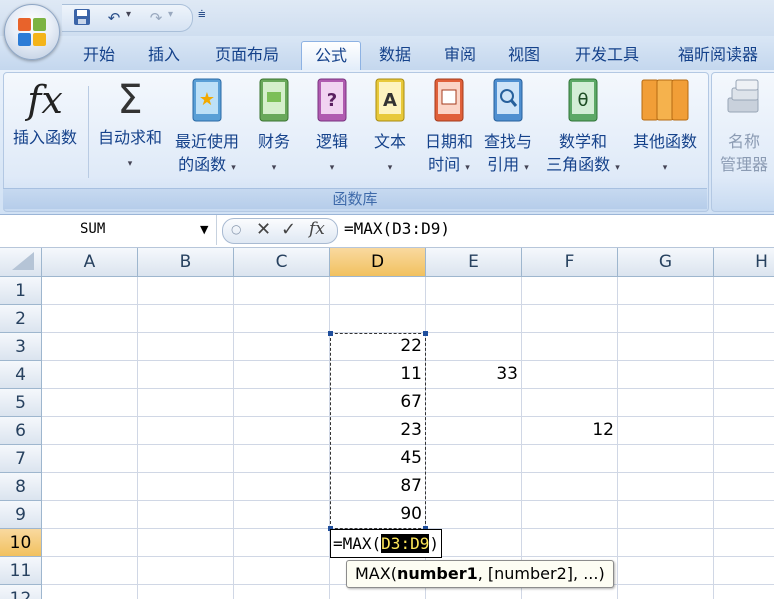  What do you see at coordinates (21, 319) in the screenshot?
I see `row-header-2: 2` at bounding box center [21, 319].